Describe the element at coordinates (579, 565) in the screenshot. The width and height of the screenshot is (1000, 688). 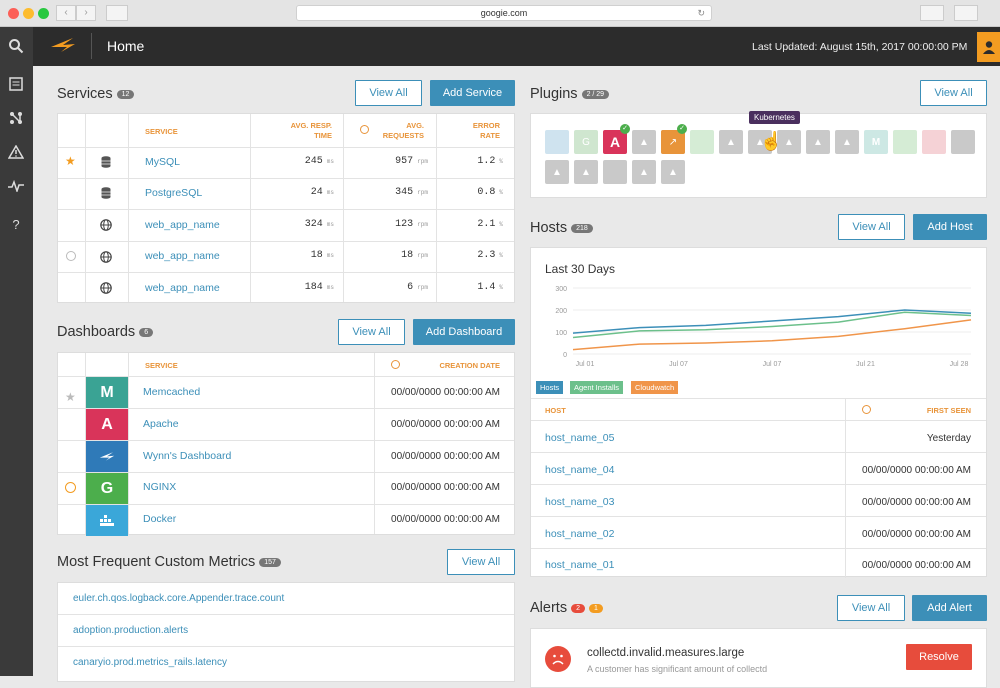
I see `host-link: host_name_01` at that location.